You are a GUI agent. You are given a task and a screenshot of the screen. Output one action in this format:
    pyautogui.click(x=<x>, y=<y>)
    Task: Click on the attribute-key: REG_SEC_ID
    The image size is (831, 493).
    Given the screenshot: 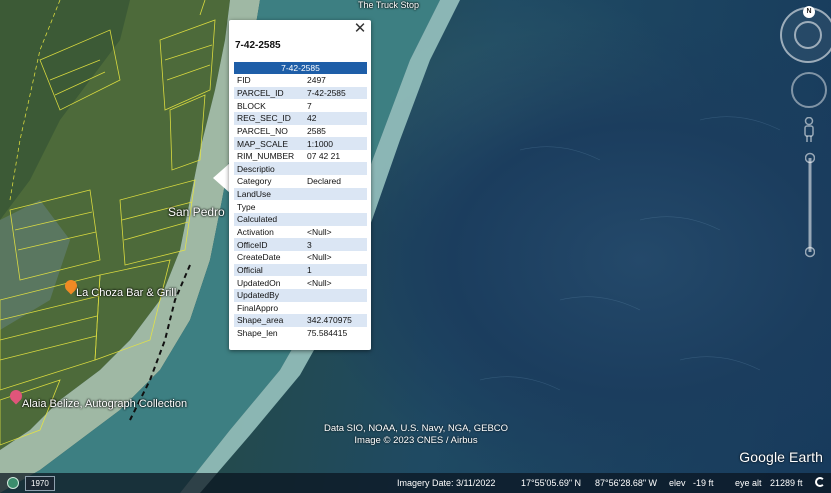 What is the action you would take?
    pyautogui.click(x=269, y=118)
    